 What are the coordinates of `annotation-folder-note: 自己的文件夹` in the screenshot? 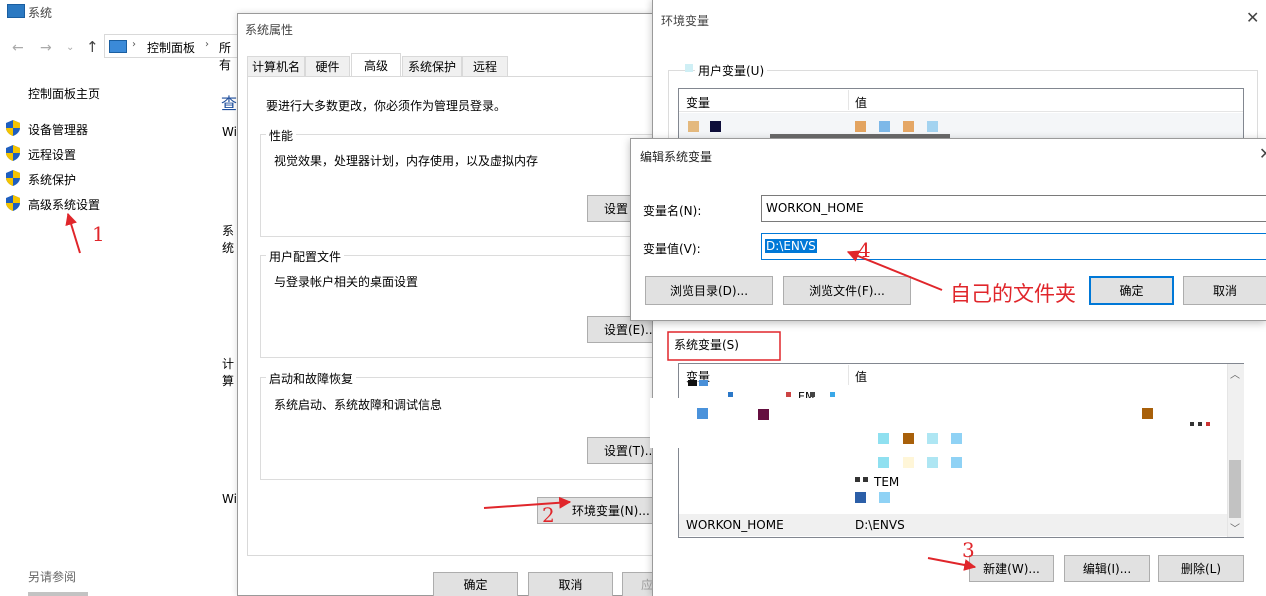 It's located at (1013, 294).